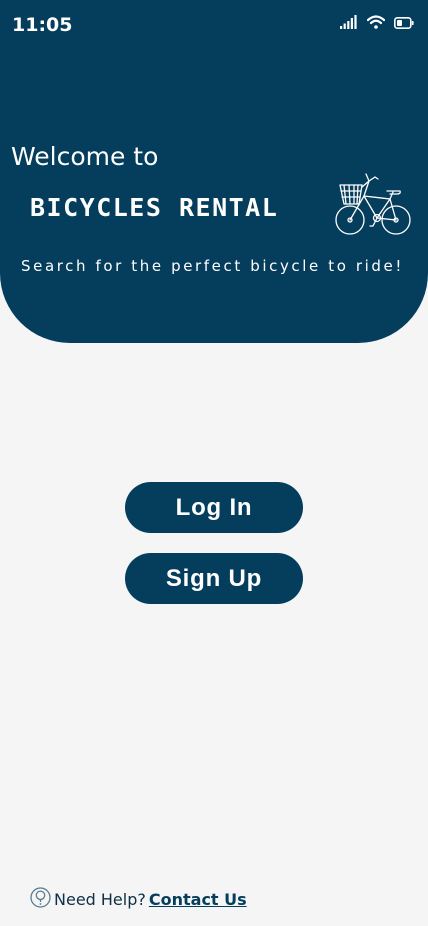  What do you see at coordinates (100, 899) in the screenshot?
I see `help-text: Need Help?` at bounding box center [100, 899].